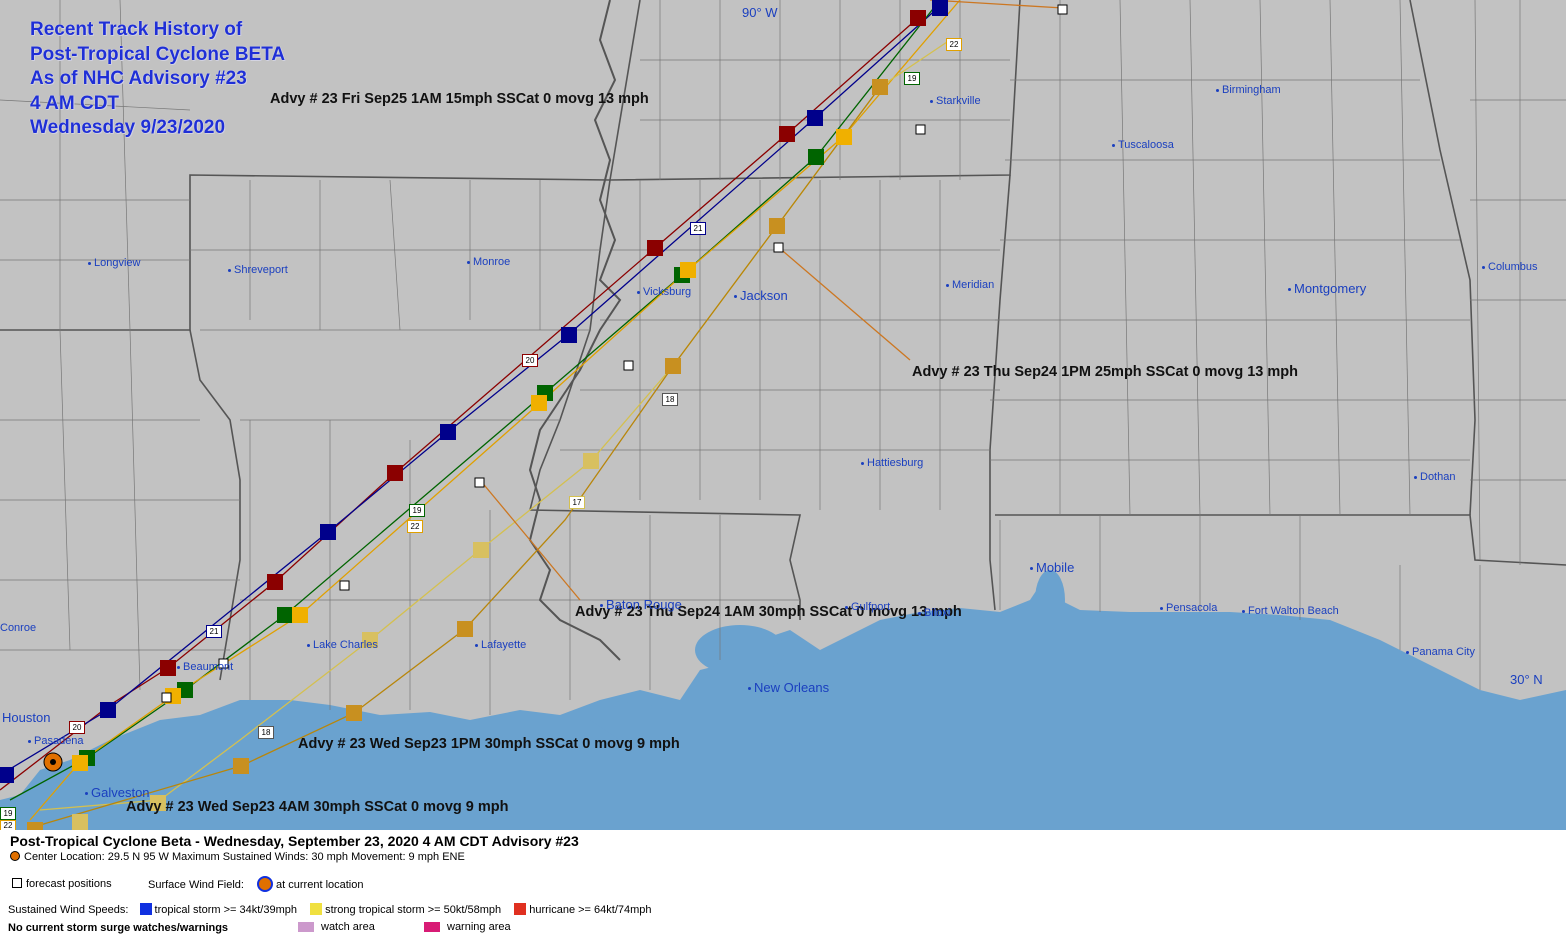 The image size is (1566, 940). Describe the element at coordinates (205, 667) in the screenshot. I see `city-label: Beaumont` at that location.